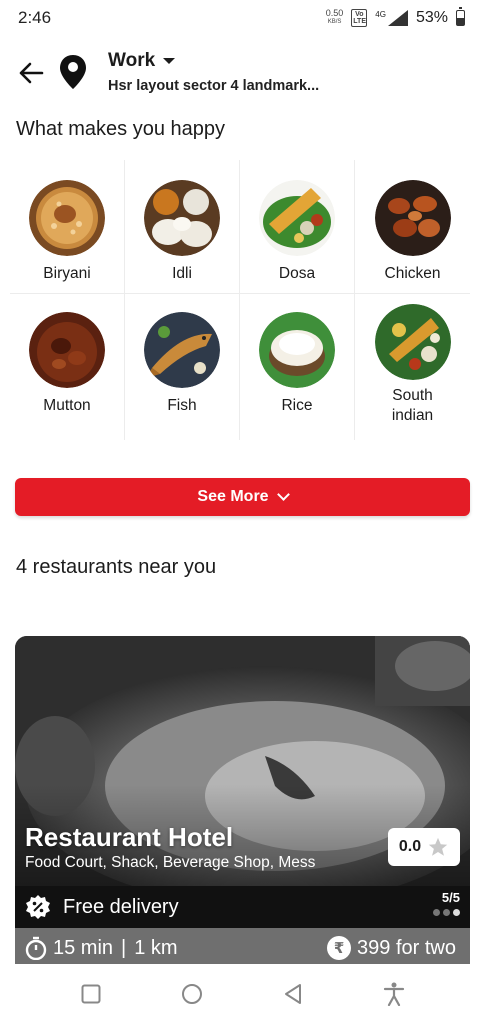 This screenshot has height=1024, width=485. Describe the element at coordinates (406, 947) in the screenshot. I see `price-for-two: 399 for two` at that location.